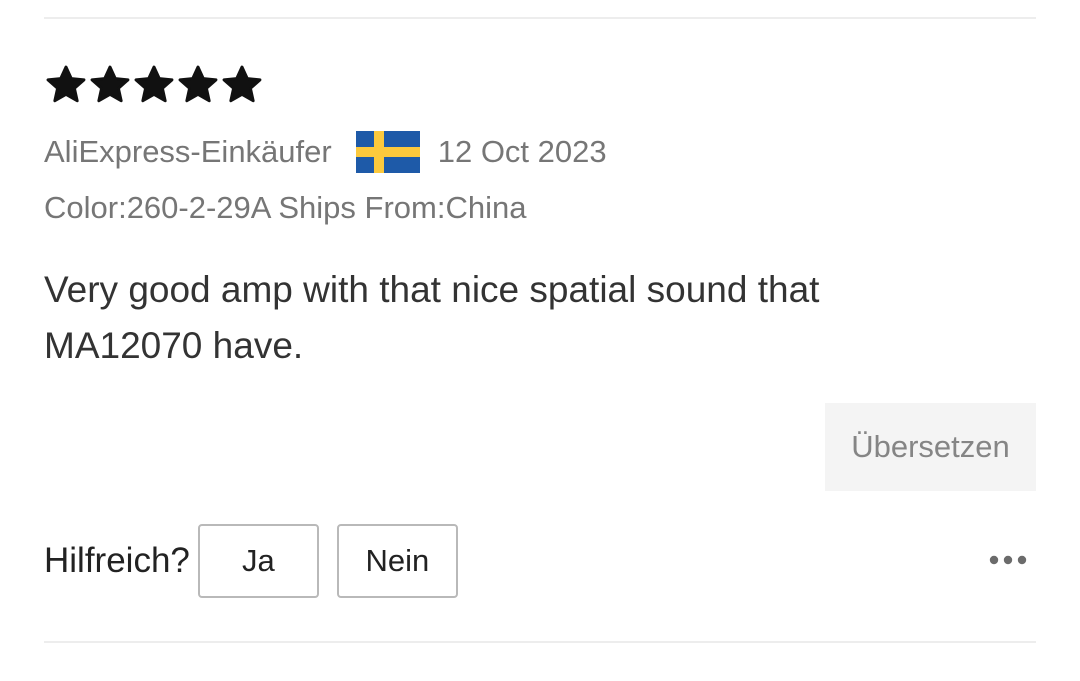  I want to click on reviewer-name: AliExpress-Einkäufer, so click(188, 151).